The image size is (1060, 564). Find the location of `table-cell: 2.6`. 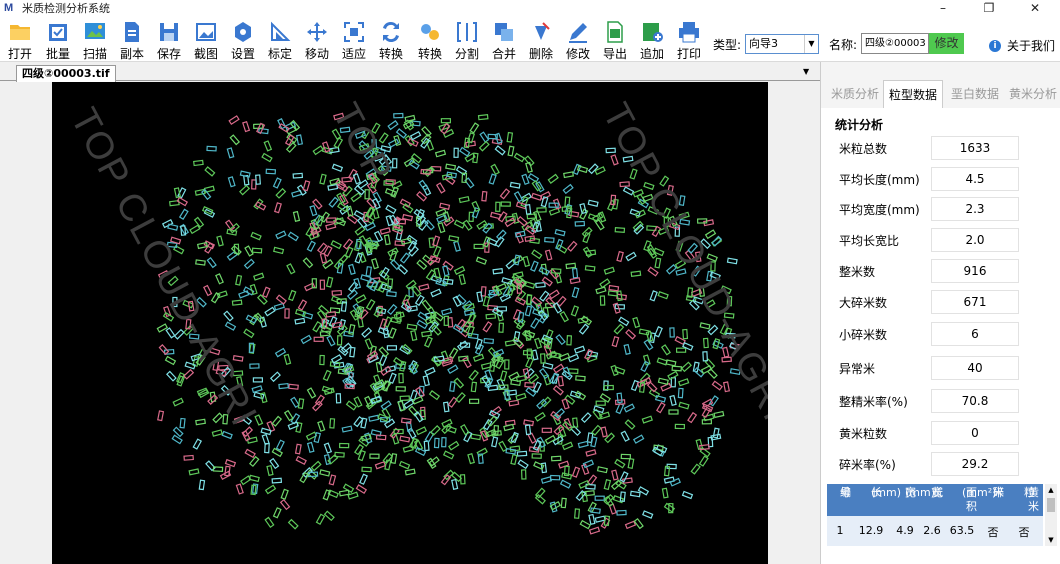

table-cell: 2.6 is located at coordinates (932, 530).